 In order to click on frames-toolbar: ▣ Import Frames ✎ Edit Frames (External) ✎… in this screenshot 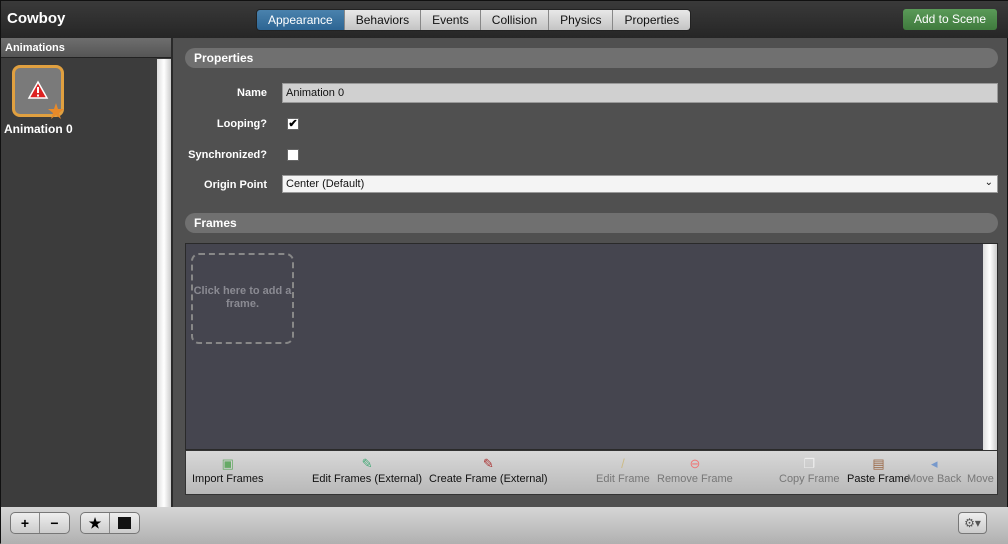, I will do `click(591, 472)`.